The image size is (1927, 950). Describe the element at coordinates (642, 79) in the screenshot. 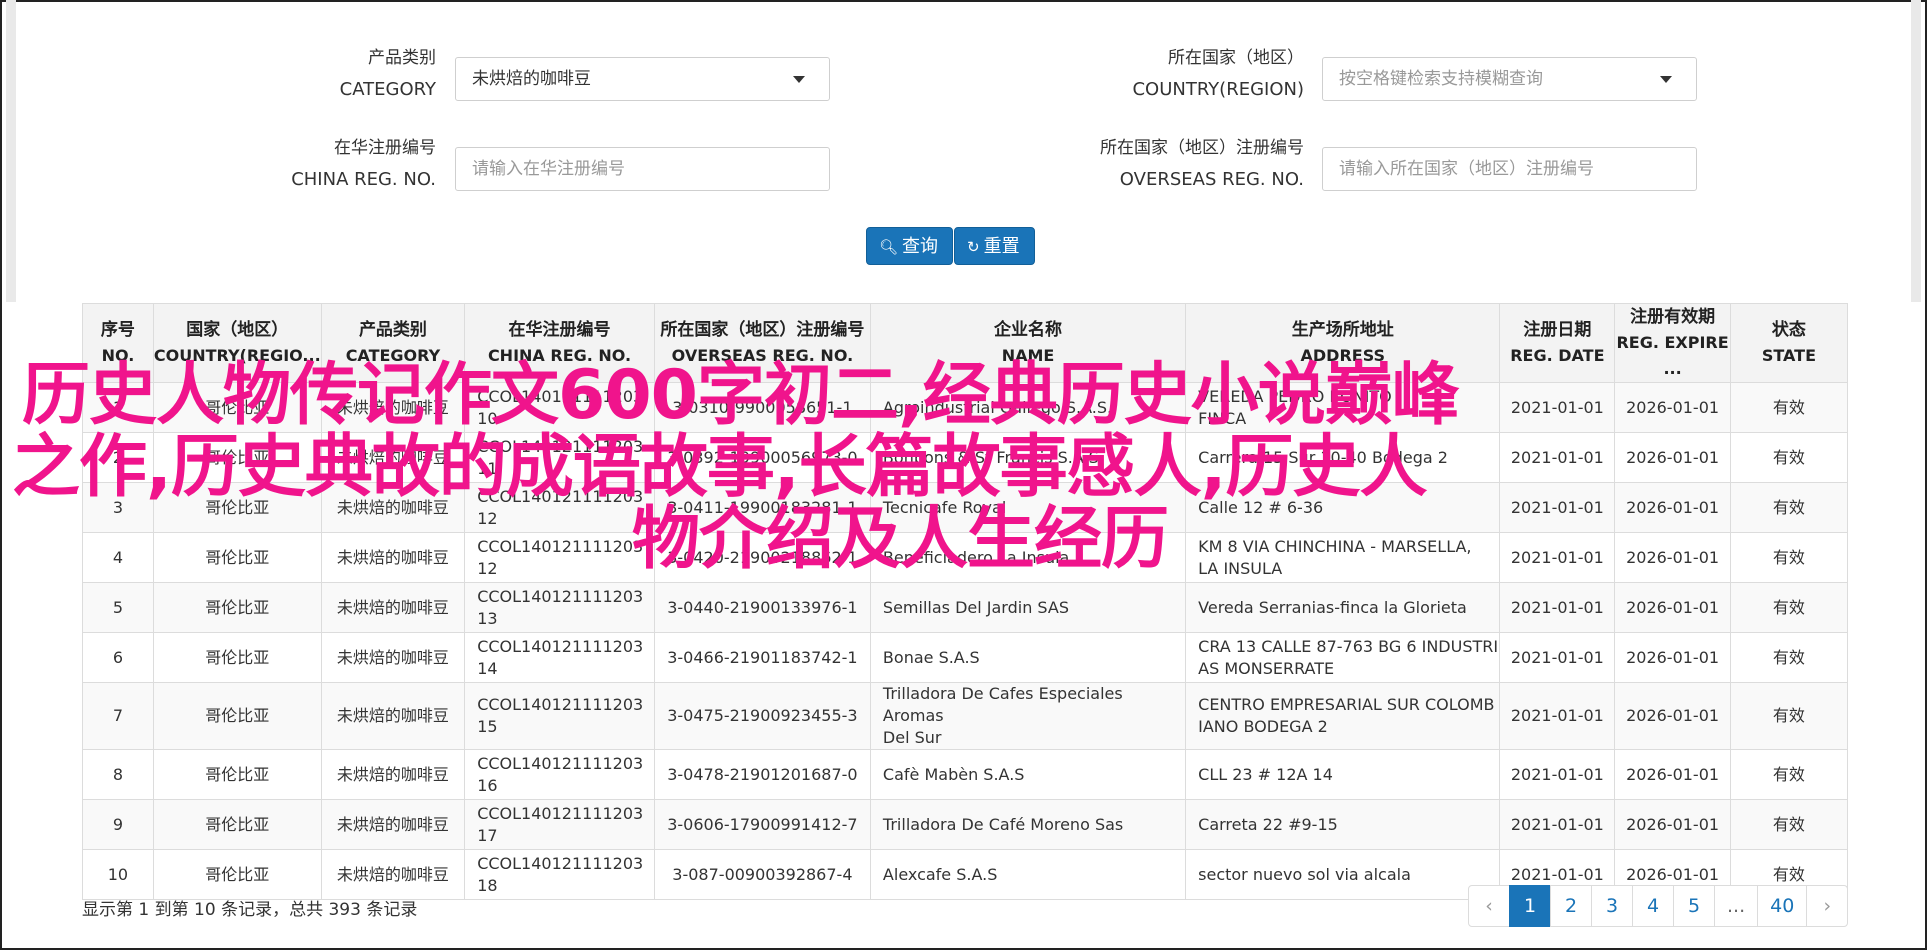

I see `category-select: 未烘焙的咖啡豆` at that location.